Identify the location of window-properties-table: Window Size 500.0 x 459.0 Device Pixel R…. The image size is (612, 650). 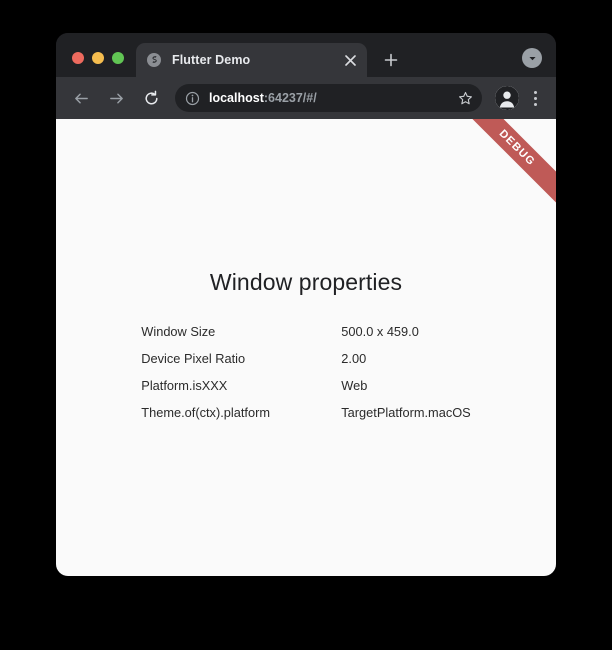
(305, 372).